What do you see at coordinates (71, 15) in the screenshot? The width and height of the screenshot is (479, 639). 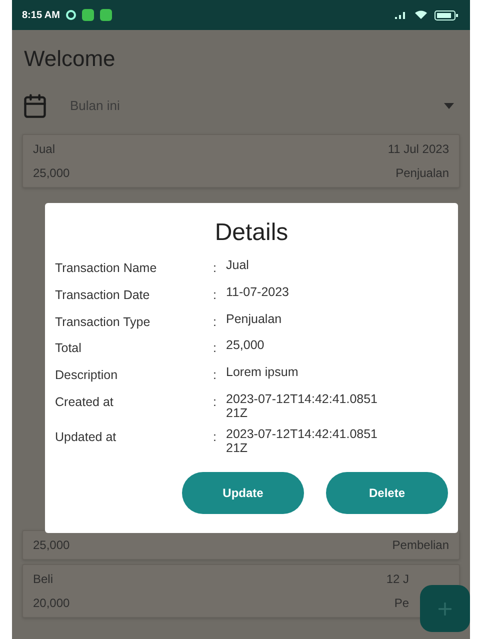 I see `alarm-icon` at bounding box center [71, 15].